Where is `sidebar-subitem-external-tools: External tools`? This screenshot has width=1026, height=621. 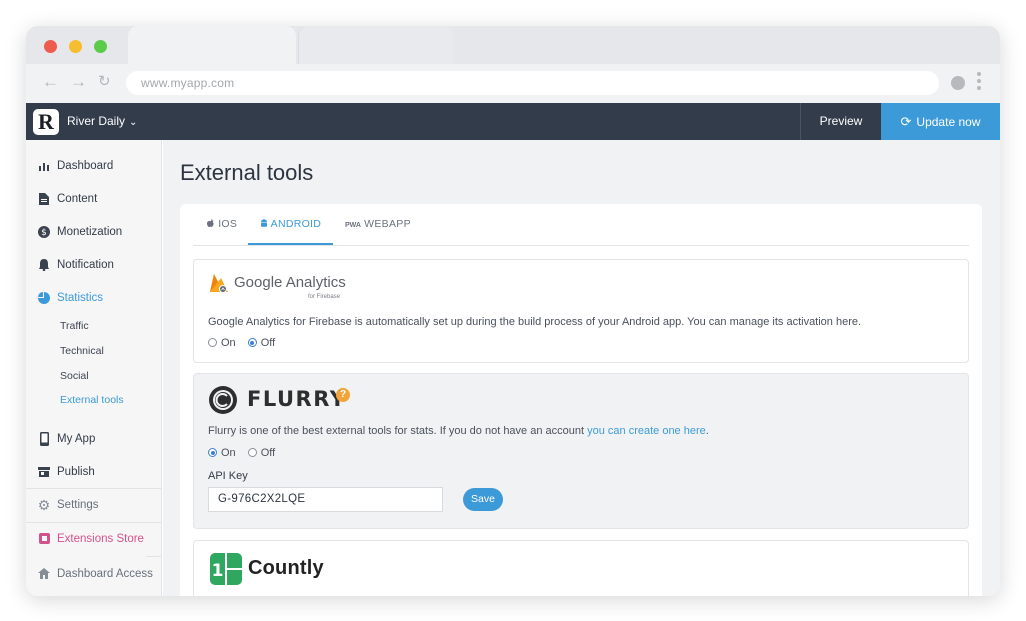 sidebar-subitem-external-tools: External tools is located at coordinates (92, 400).